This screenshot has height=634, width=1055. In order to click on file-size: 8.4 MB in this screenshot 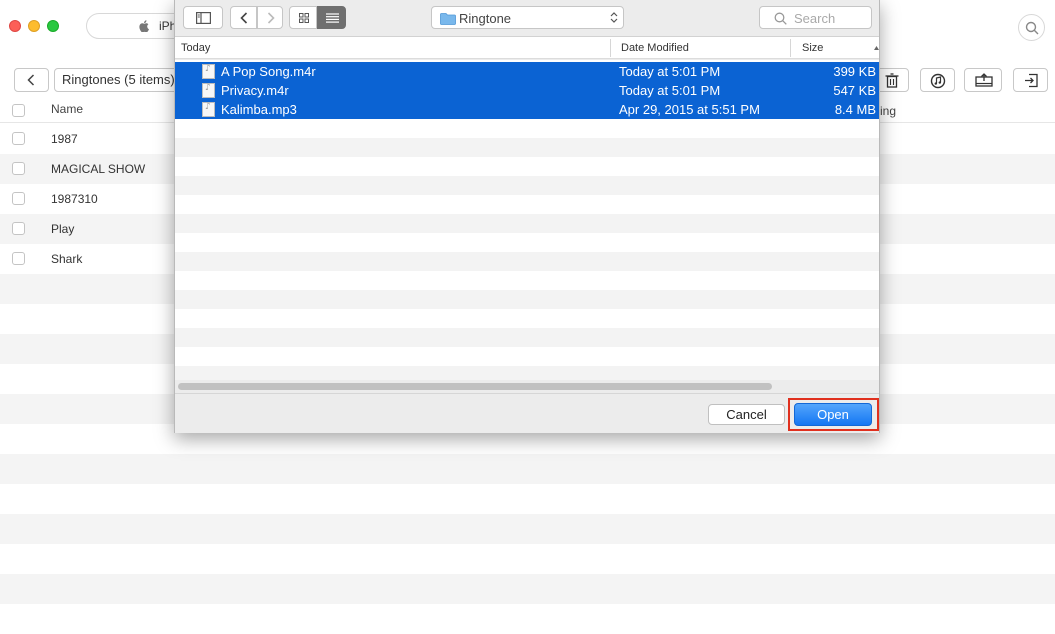, I will do `click(855, 109)`.